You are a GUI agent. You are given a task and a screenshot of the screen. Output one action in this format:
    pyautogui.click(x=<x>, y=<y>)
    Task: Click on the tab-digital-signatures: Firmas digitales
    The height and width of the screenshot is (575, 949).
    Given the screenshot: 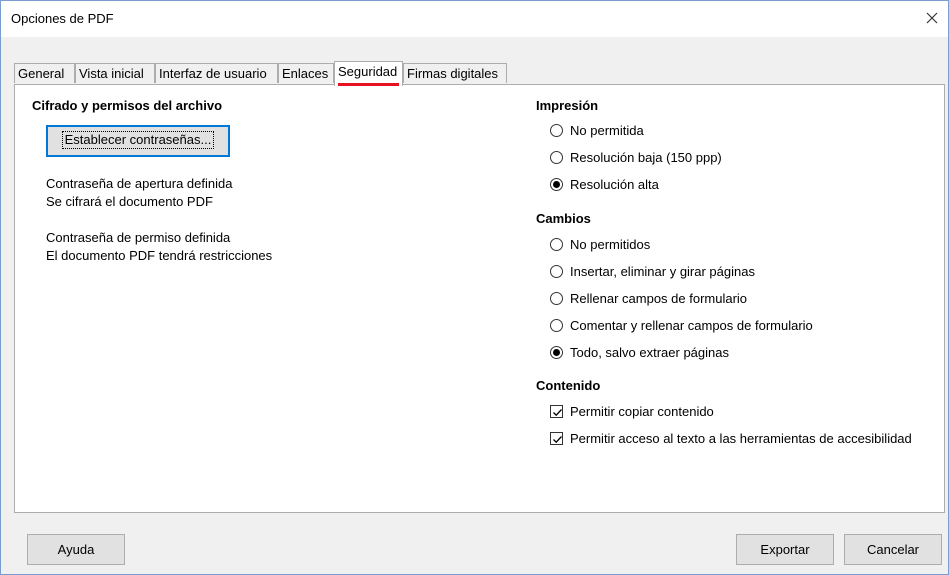 What is the action you would take?
    pyautogui.click(x=455, y=73)
    